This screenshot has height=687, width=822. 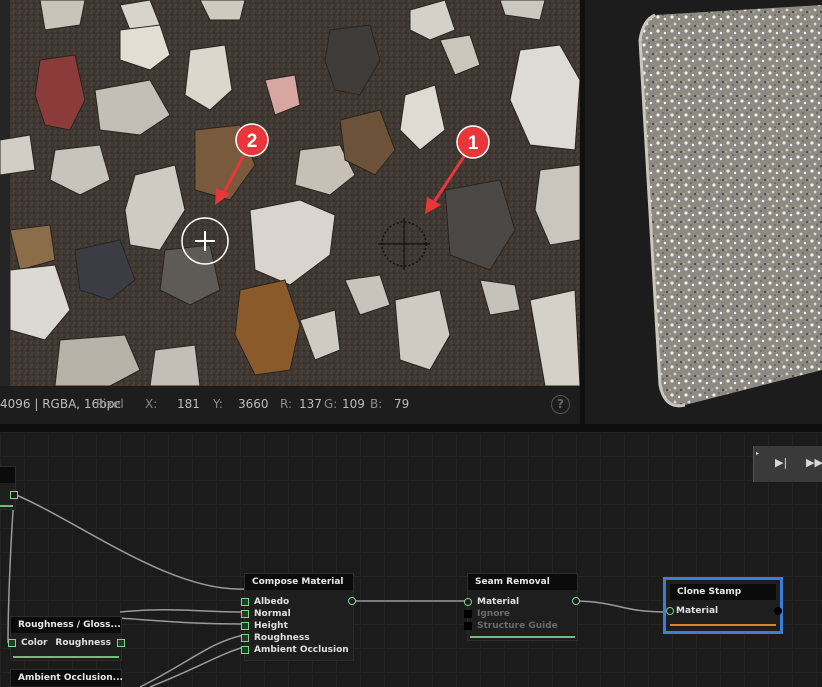 I want to click on panel-collapse-icon: ▸, so click(x=757, y=453).